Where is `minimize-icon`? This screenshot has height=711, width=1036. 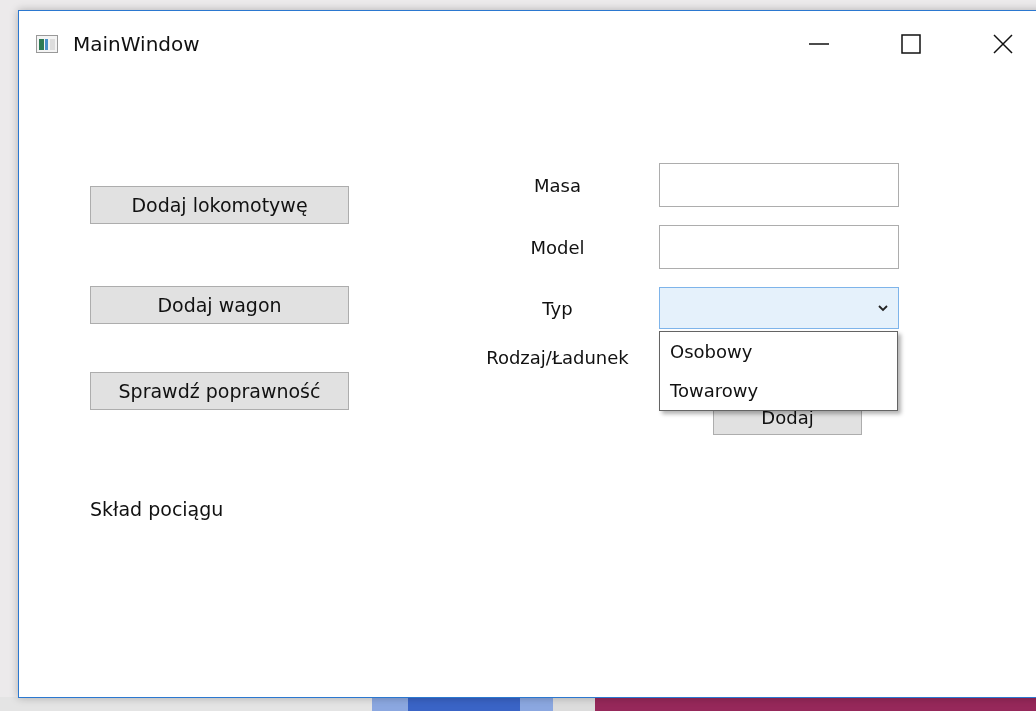
minimize-icon is located at coordinates (819, 44).